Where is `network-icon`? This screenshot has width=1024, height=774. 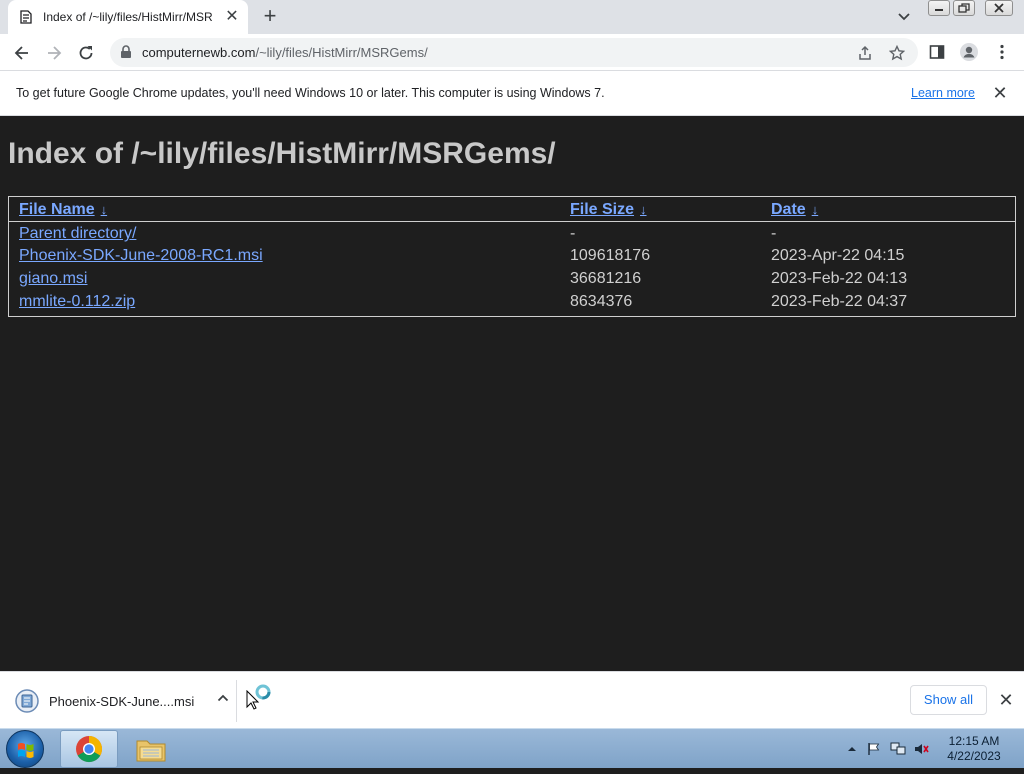
network-icon is located at coordinates (898, 749).